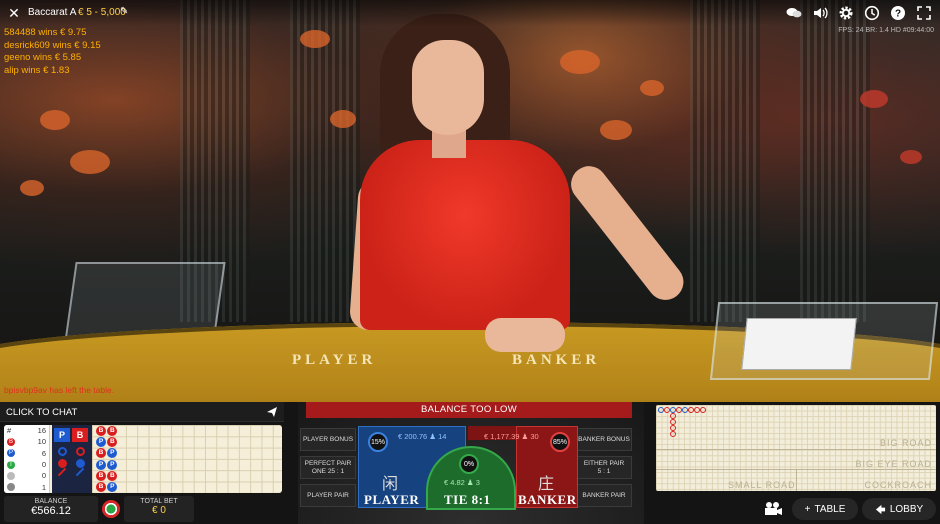 The image size is (940, 524). I want to click on stat-player: P6, so click(26, 453).